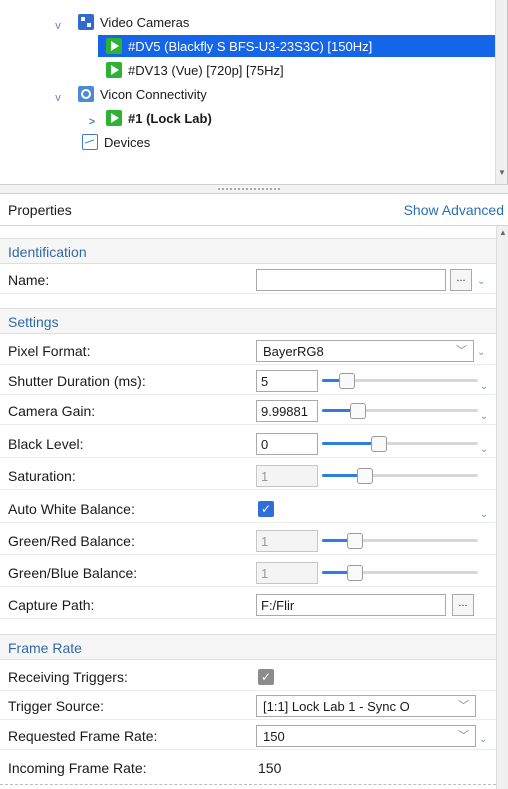 The width and height of the screenshot is (508, 789). Describe the element at coordinates (287, 381) in the screenshot. I see `shutter-duration-input: 5` at that location.